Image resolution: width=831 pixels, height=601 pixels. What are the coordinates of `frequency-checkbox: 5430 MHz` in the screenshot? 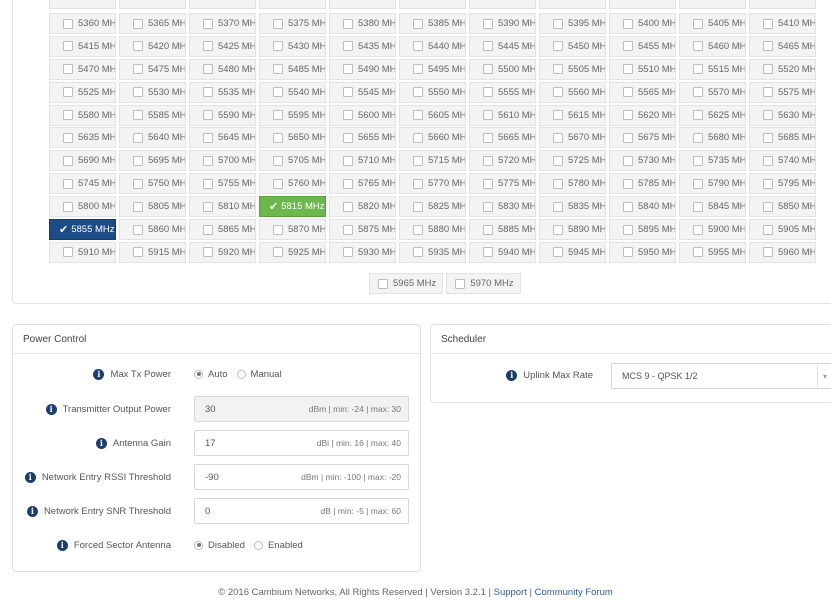 It's located at (292, 46).